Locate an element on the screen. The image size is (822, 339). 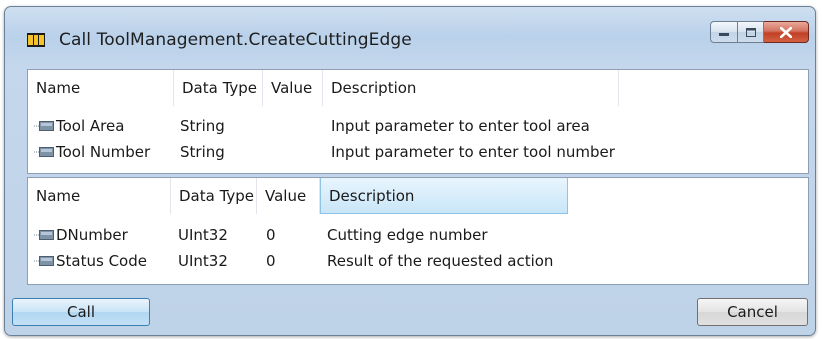
app-logo-icon is located at coordinates (36, 40).